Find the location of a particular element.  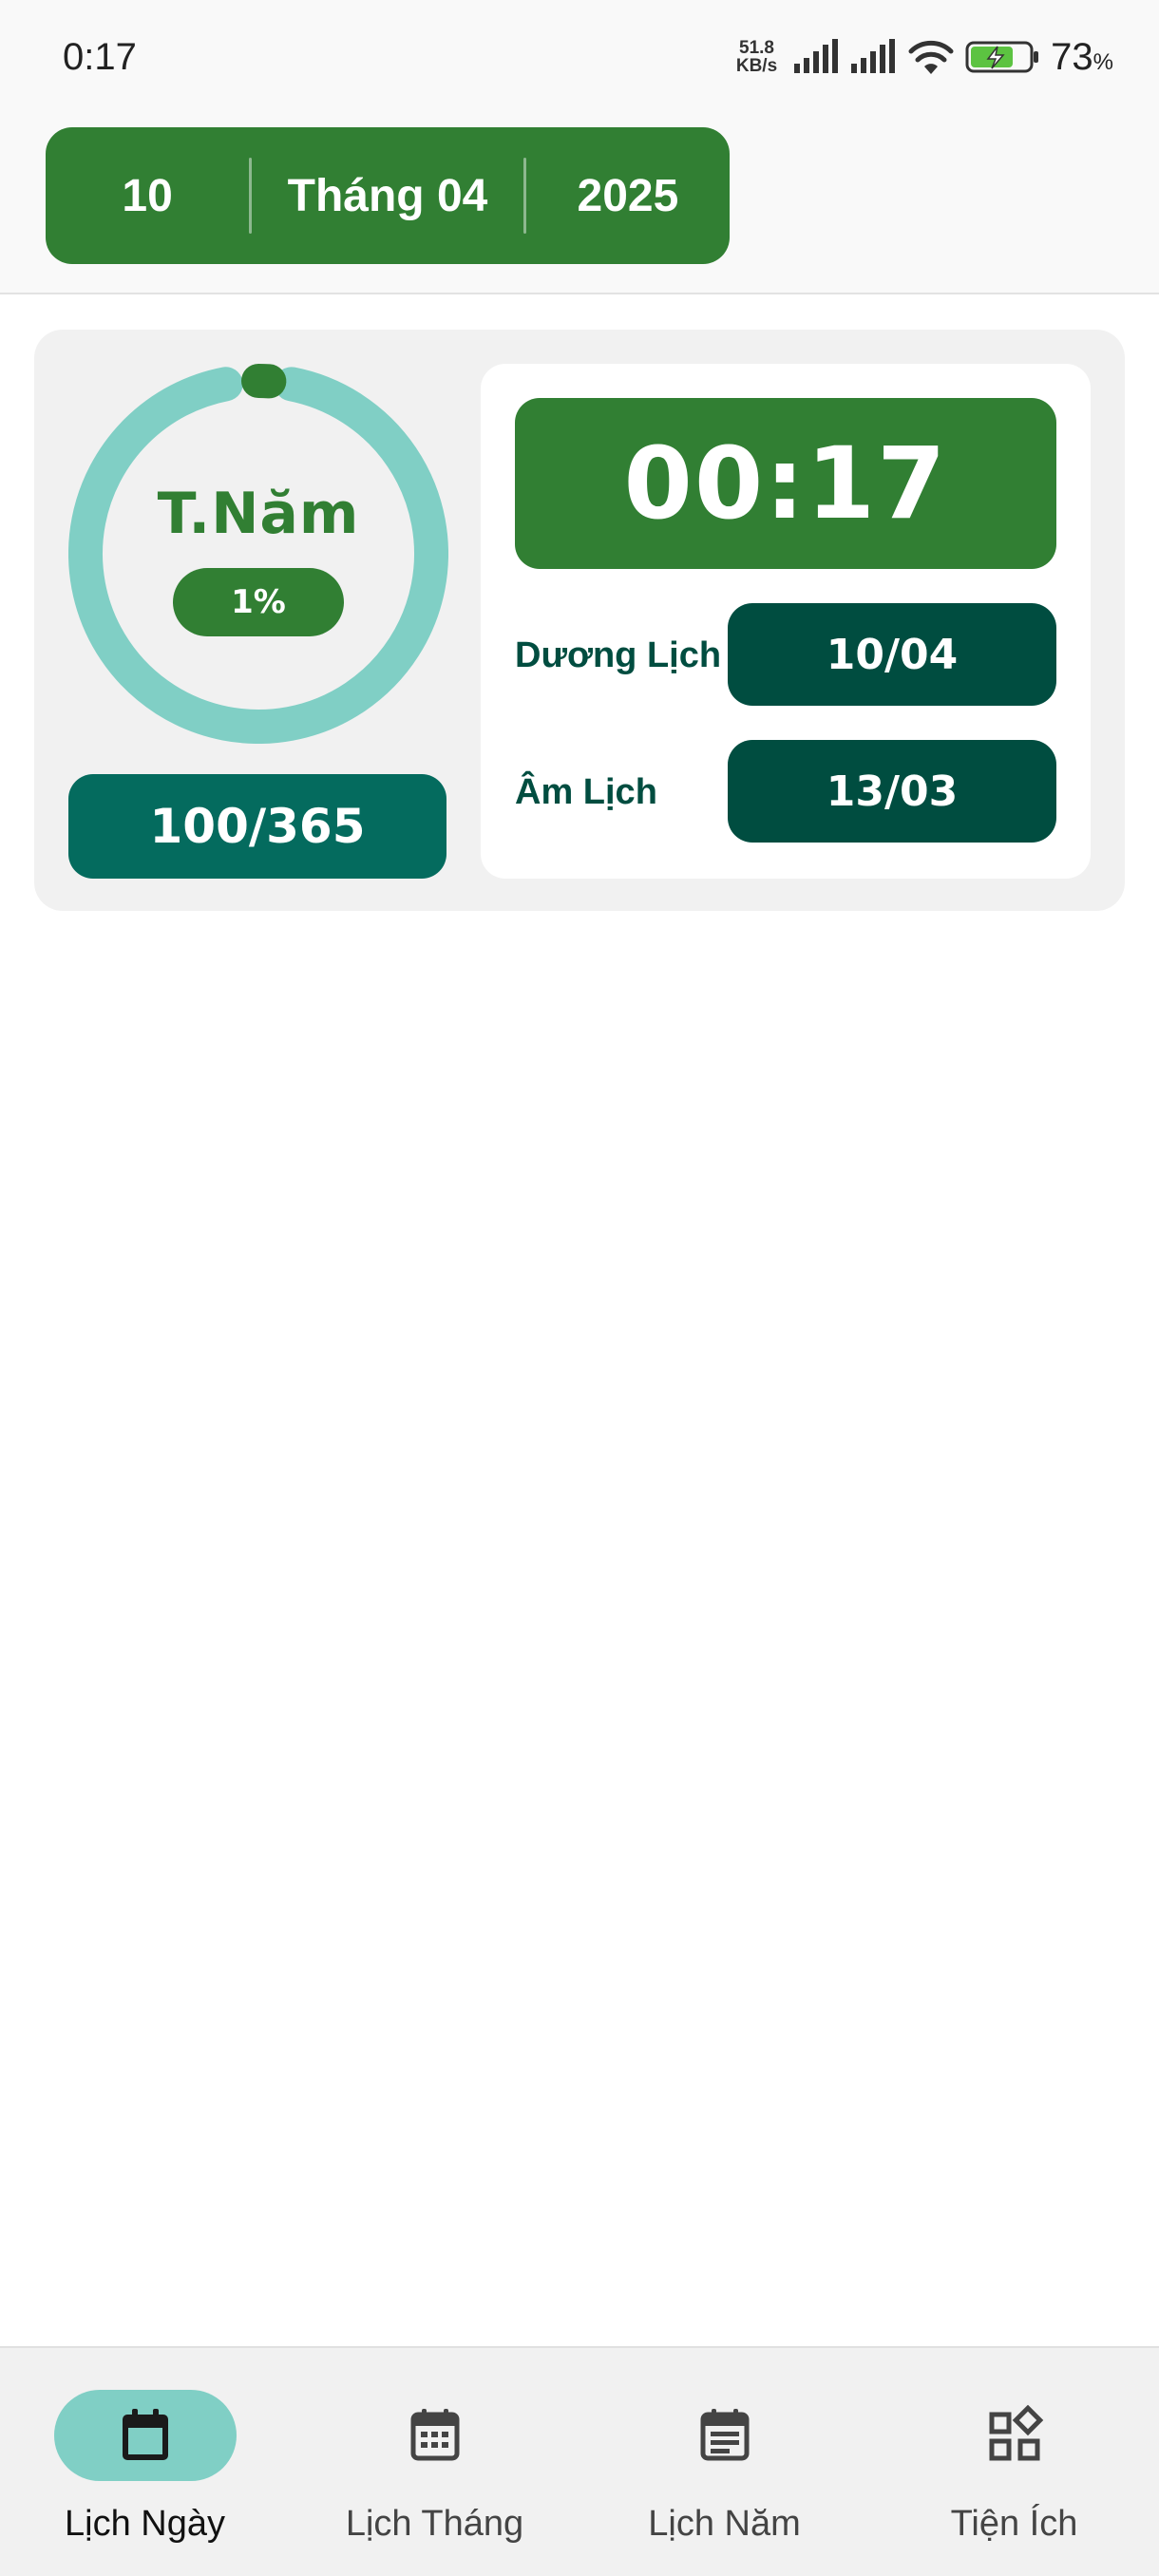

nav-item-lich-thang: Lịch Tháng is located at coordinates (435, 2462).